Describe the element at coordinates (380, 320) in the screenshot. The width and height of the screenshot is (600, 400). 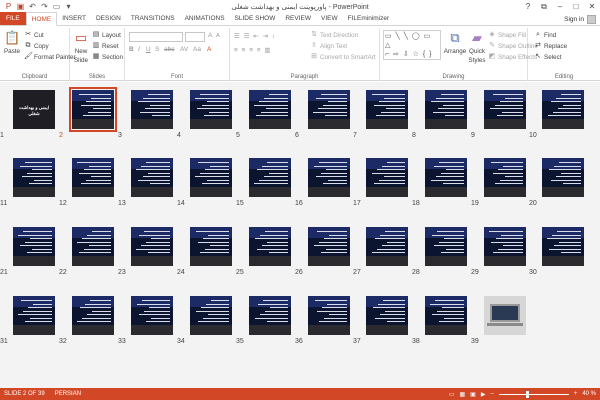
I see `slide-thumbnail: 37` at that location.